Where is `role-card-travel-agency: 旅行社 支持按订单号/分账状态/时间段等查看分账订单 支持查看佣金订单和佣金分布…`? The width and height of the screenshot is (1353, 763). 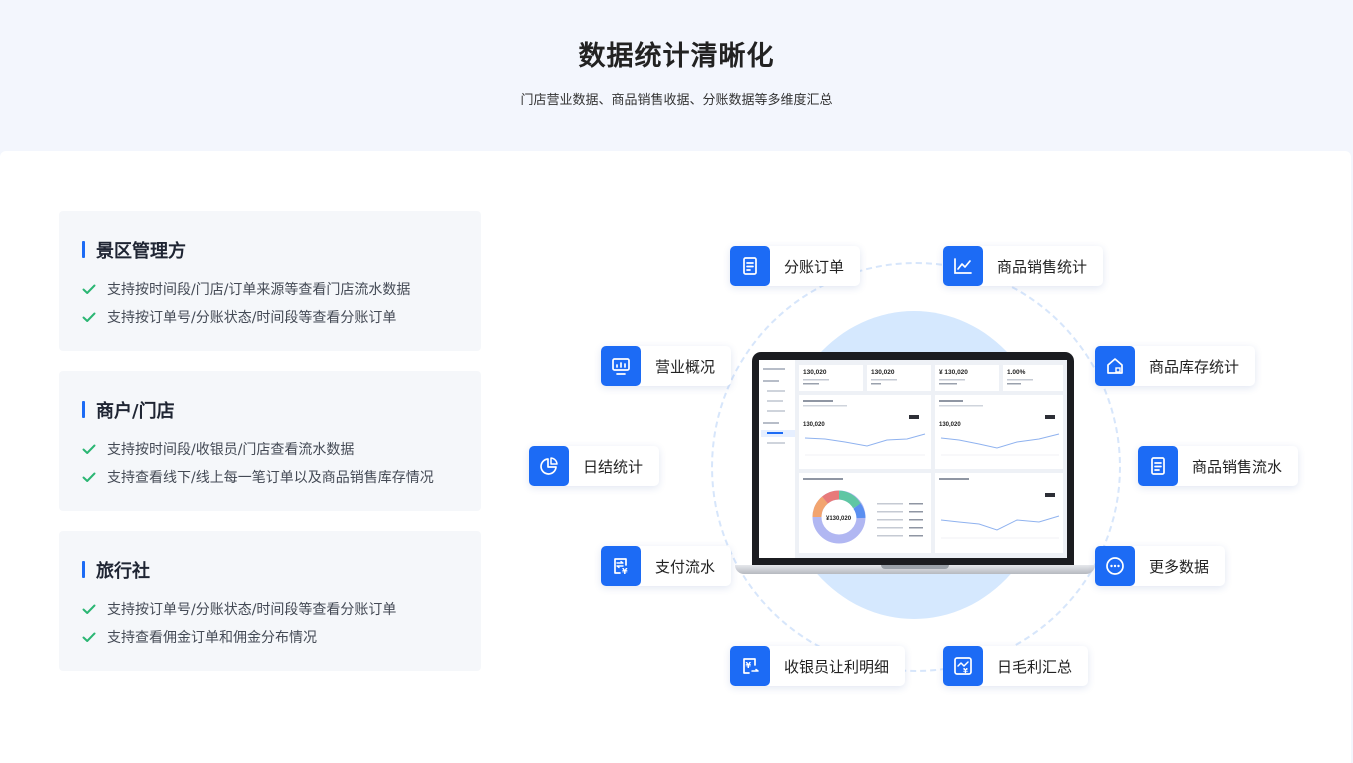 role-card-travel-agency: 旅行社 支持按订单号/分账状态/时间段等查看分账订单 支持查看佣金订单和佣金分布… is located at coordinates (270, 601).